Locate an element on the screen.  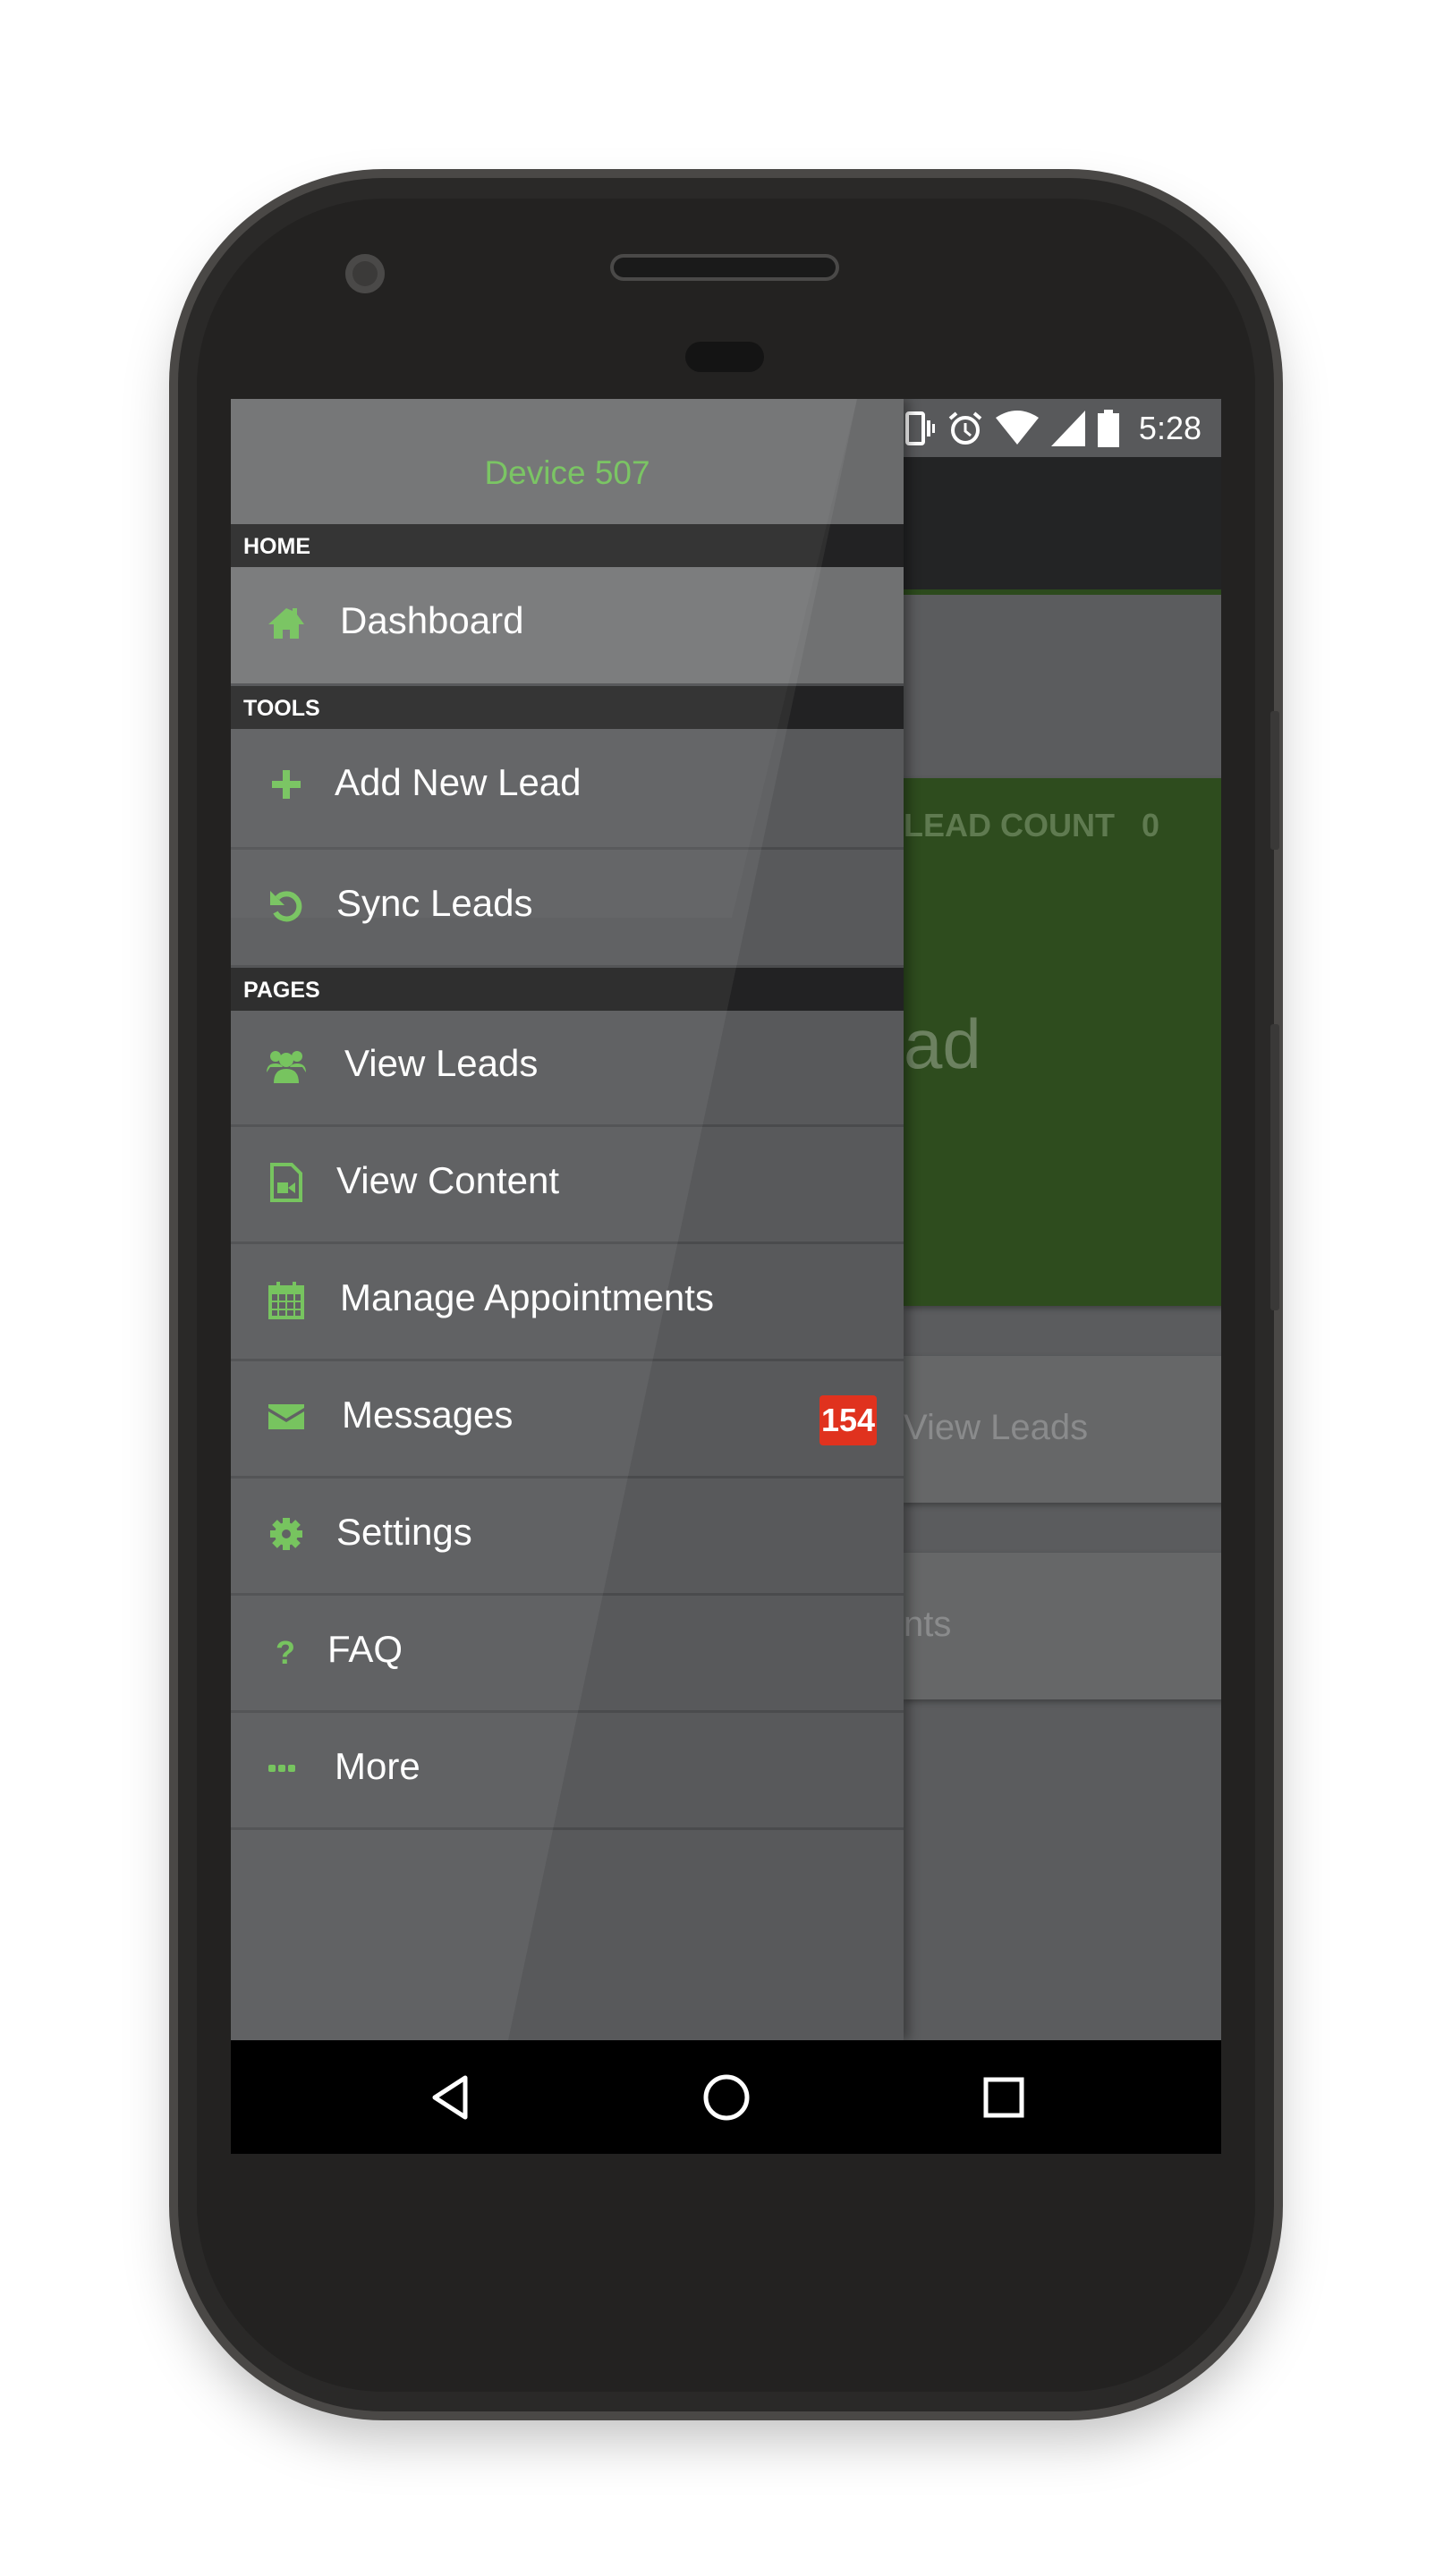
calendar-icon is located at coordinates (286, 1300).